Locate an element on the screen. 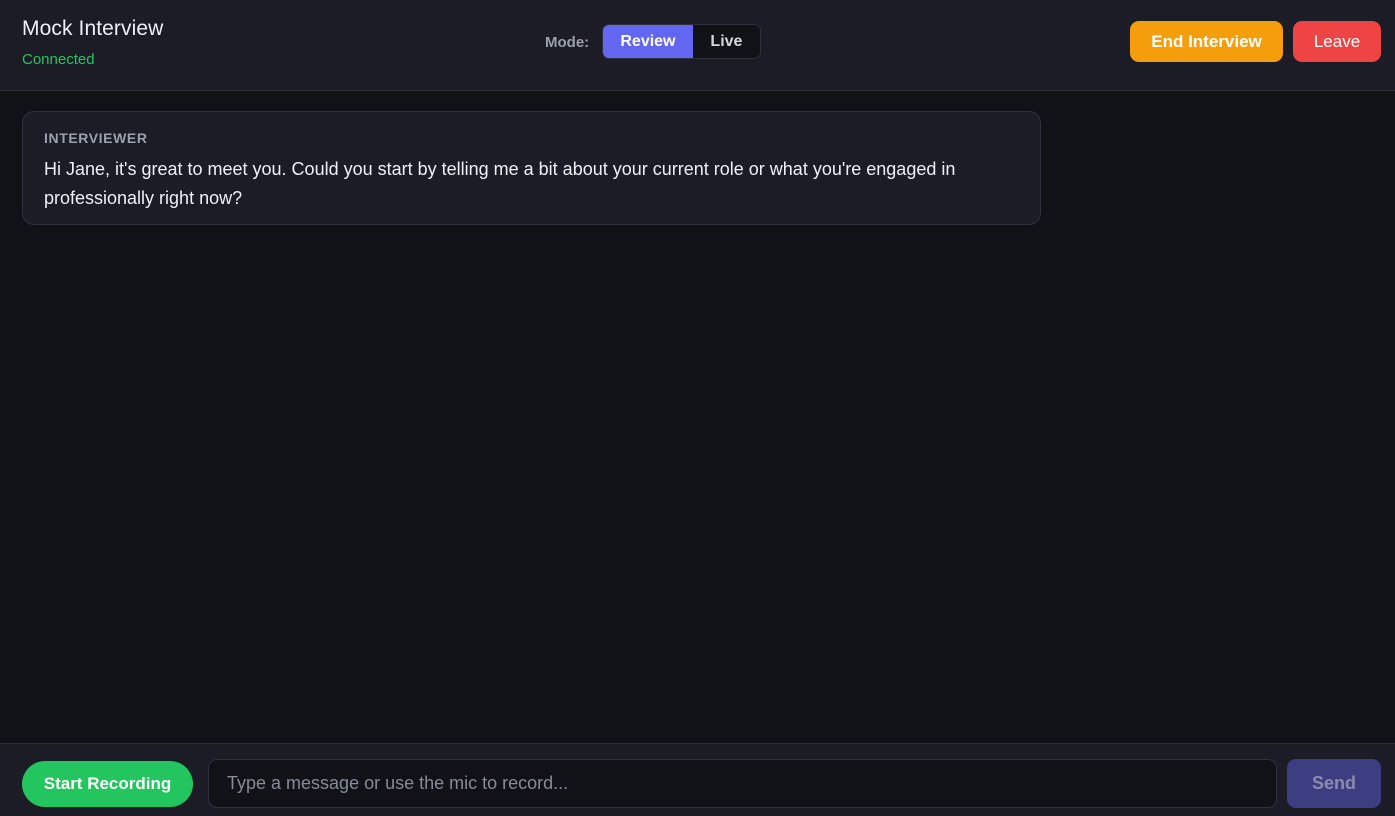 This screenshot has height=816, width=1395. mode-label: Mode: is located at coordinates (567, 42).